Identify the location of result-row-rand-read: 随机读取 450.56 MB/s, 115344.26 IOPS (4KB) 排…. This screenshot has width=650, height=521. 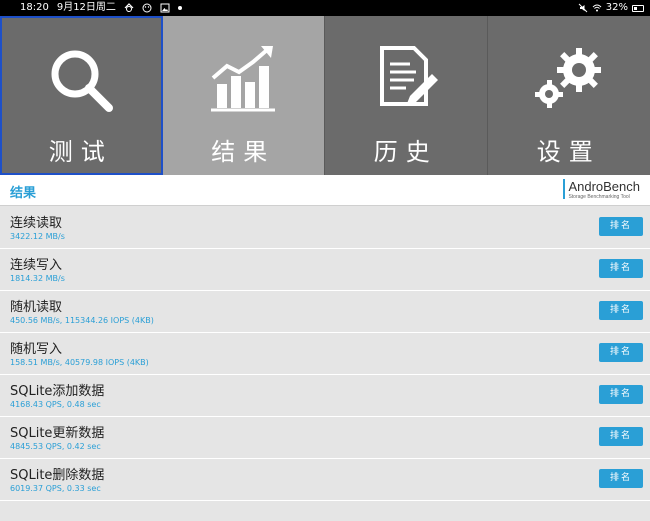
(325, 312).